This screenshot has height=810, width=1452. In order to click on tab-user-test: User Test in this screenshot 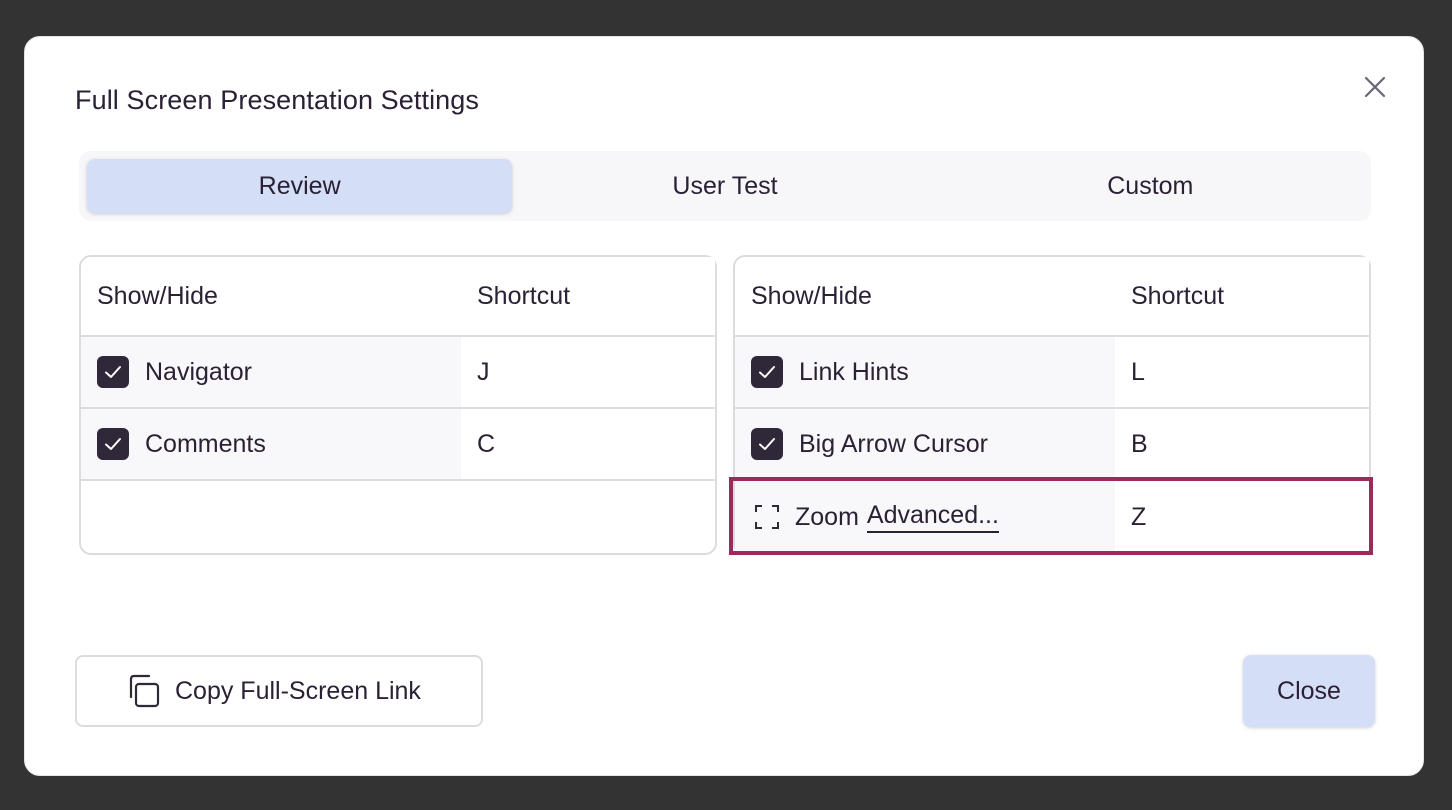, I will do `click(724, 186)`.